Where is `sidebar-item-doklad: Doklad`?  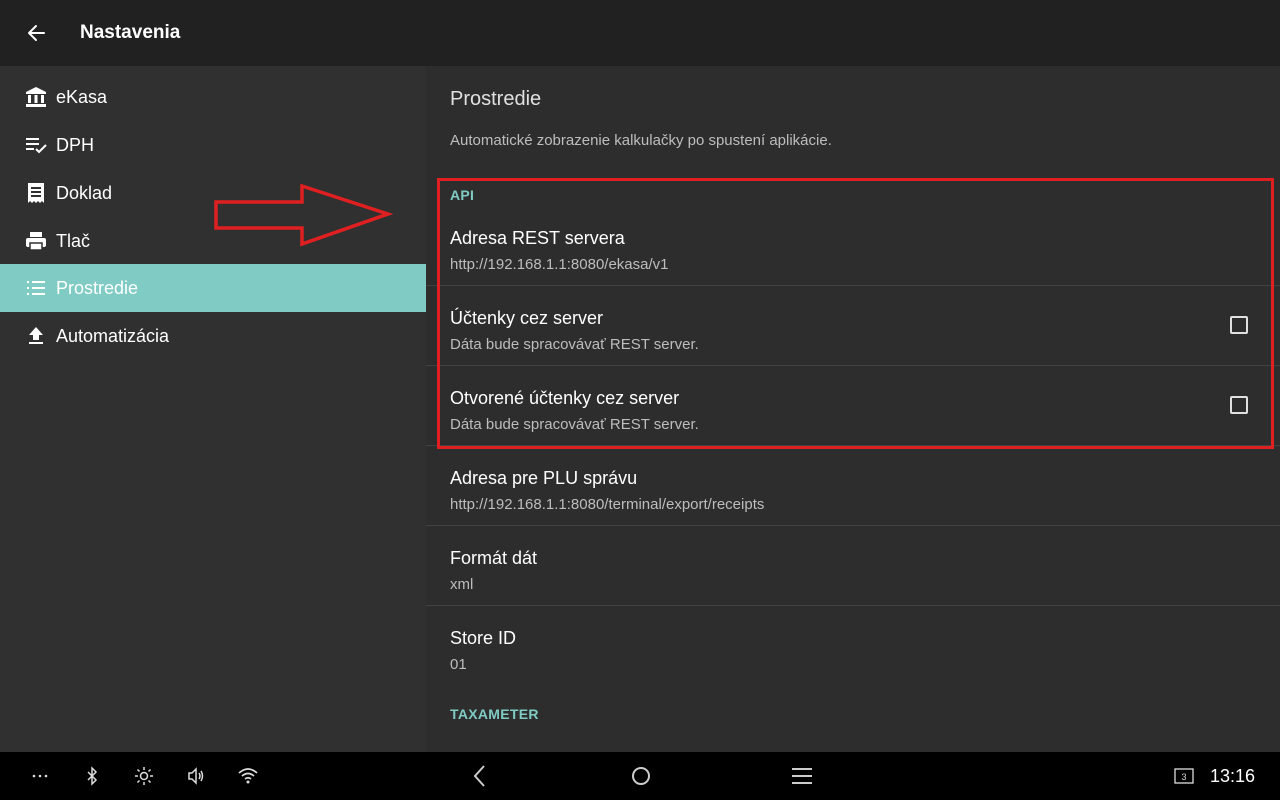
sidebar-item-doklad: Doklad is located at coordinates (213, 193).